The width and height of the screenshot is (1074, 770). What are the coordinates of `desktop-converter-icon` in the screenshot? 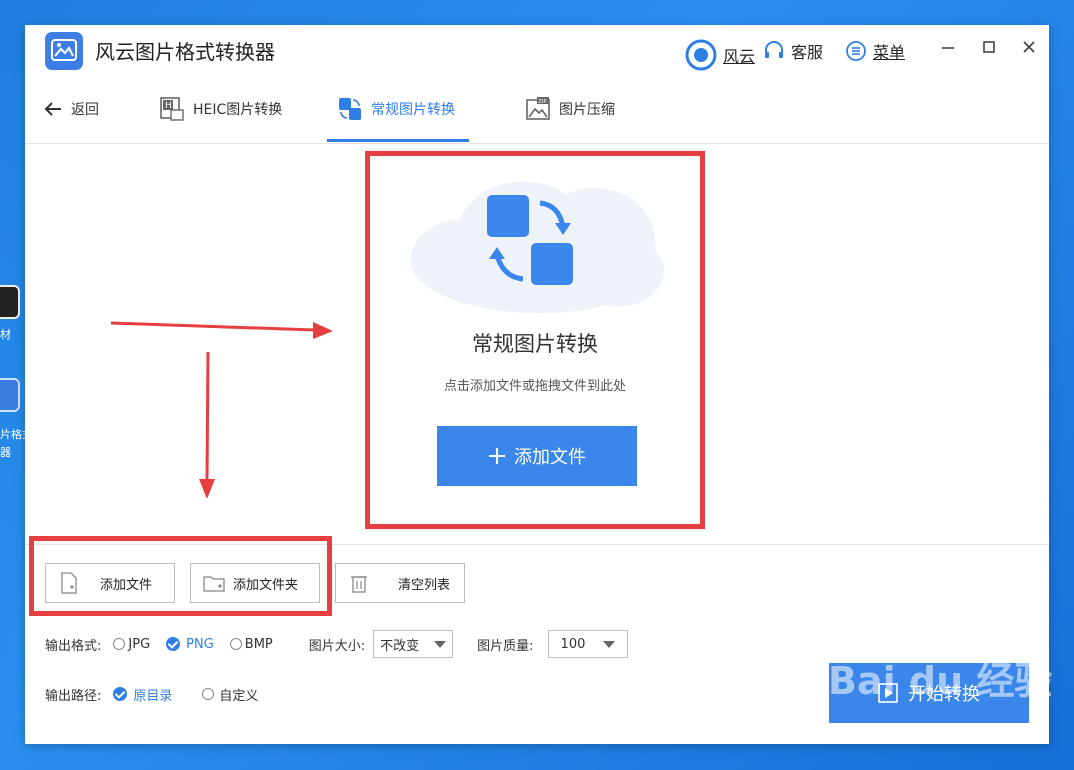 It's located at (10, 395).